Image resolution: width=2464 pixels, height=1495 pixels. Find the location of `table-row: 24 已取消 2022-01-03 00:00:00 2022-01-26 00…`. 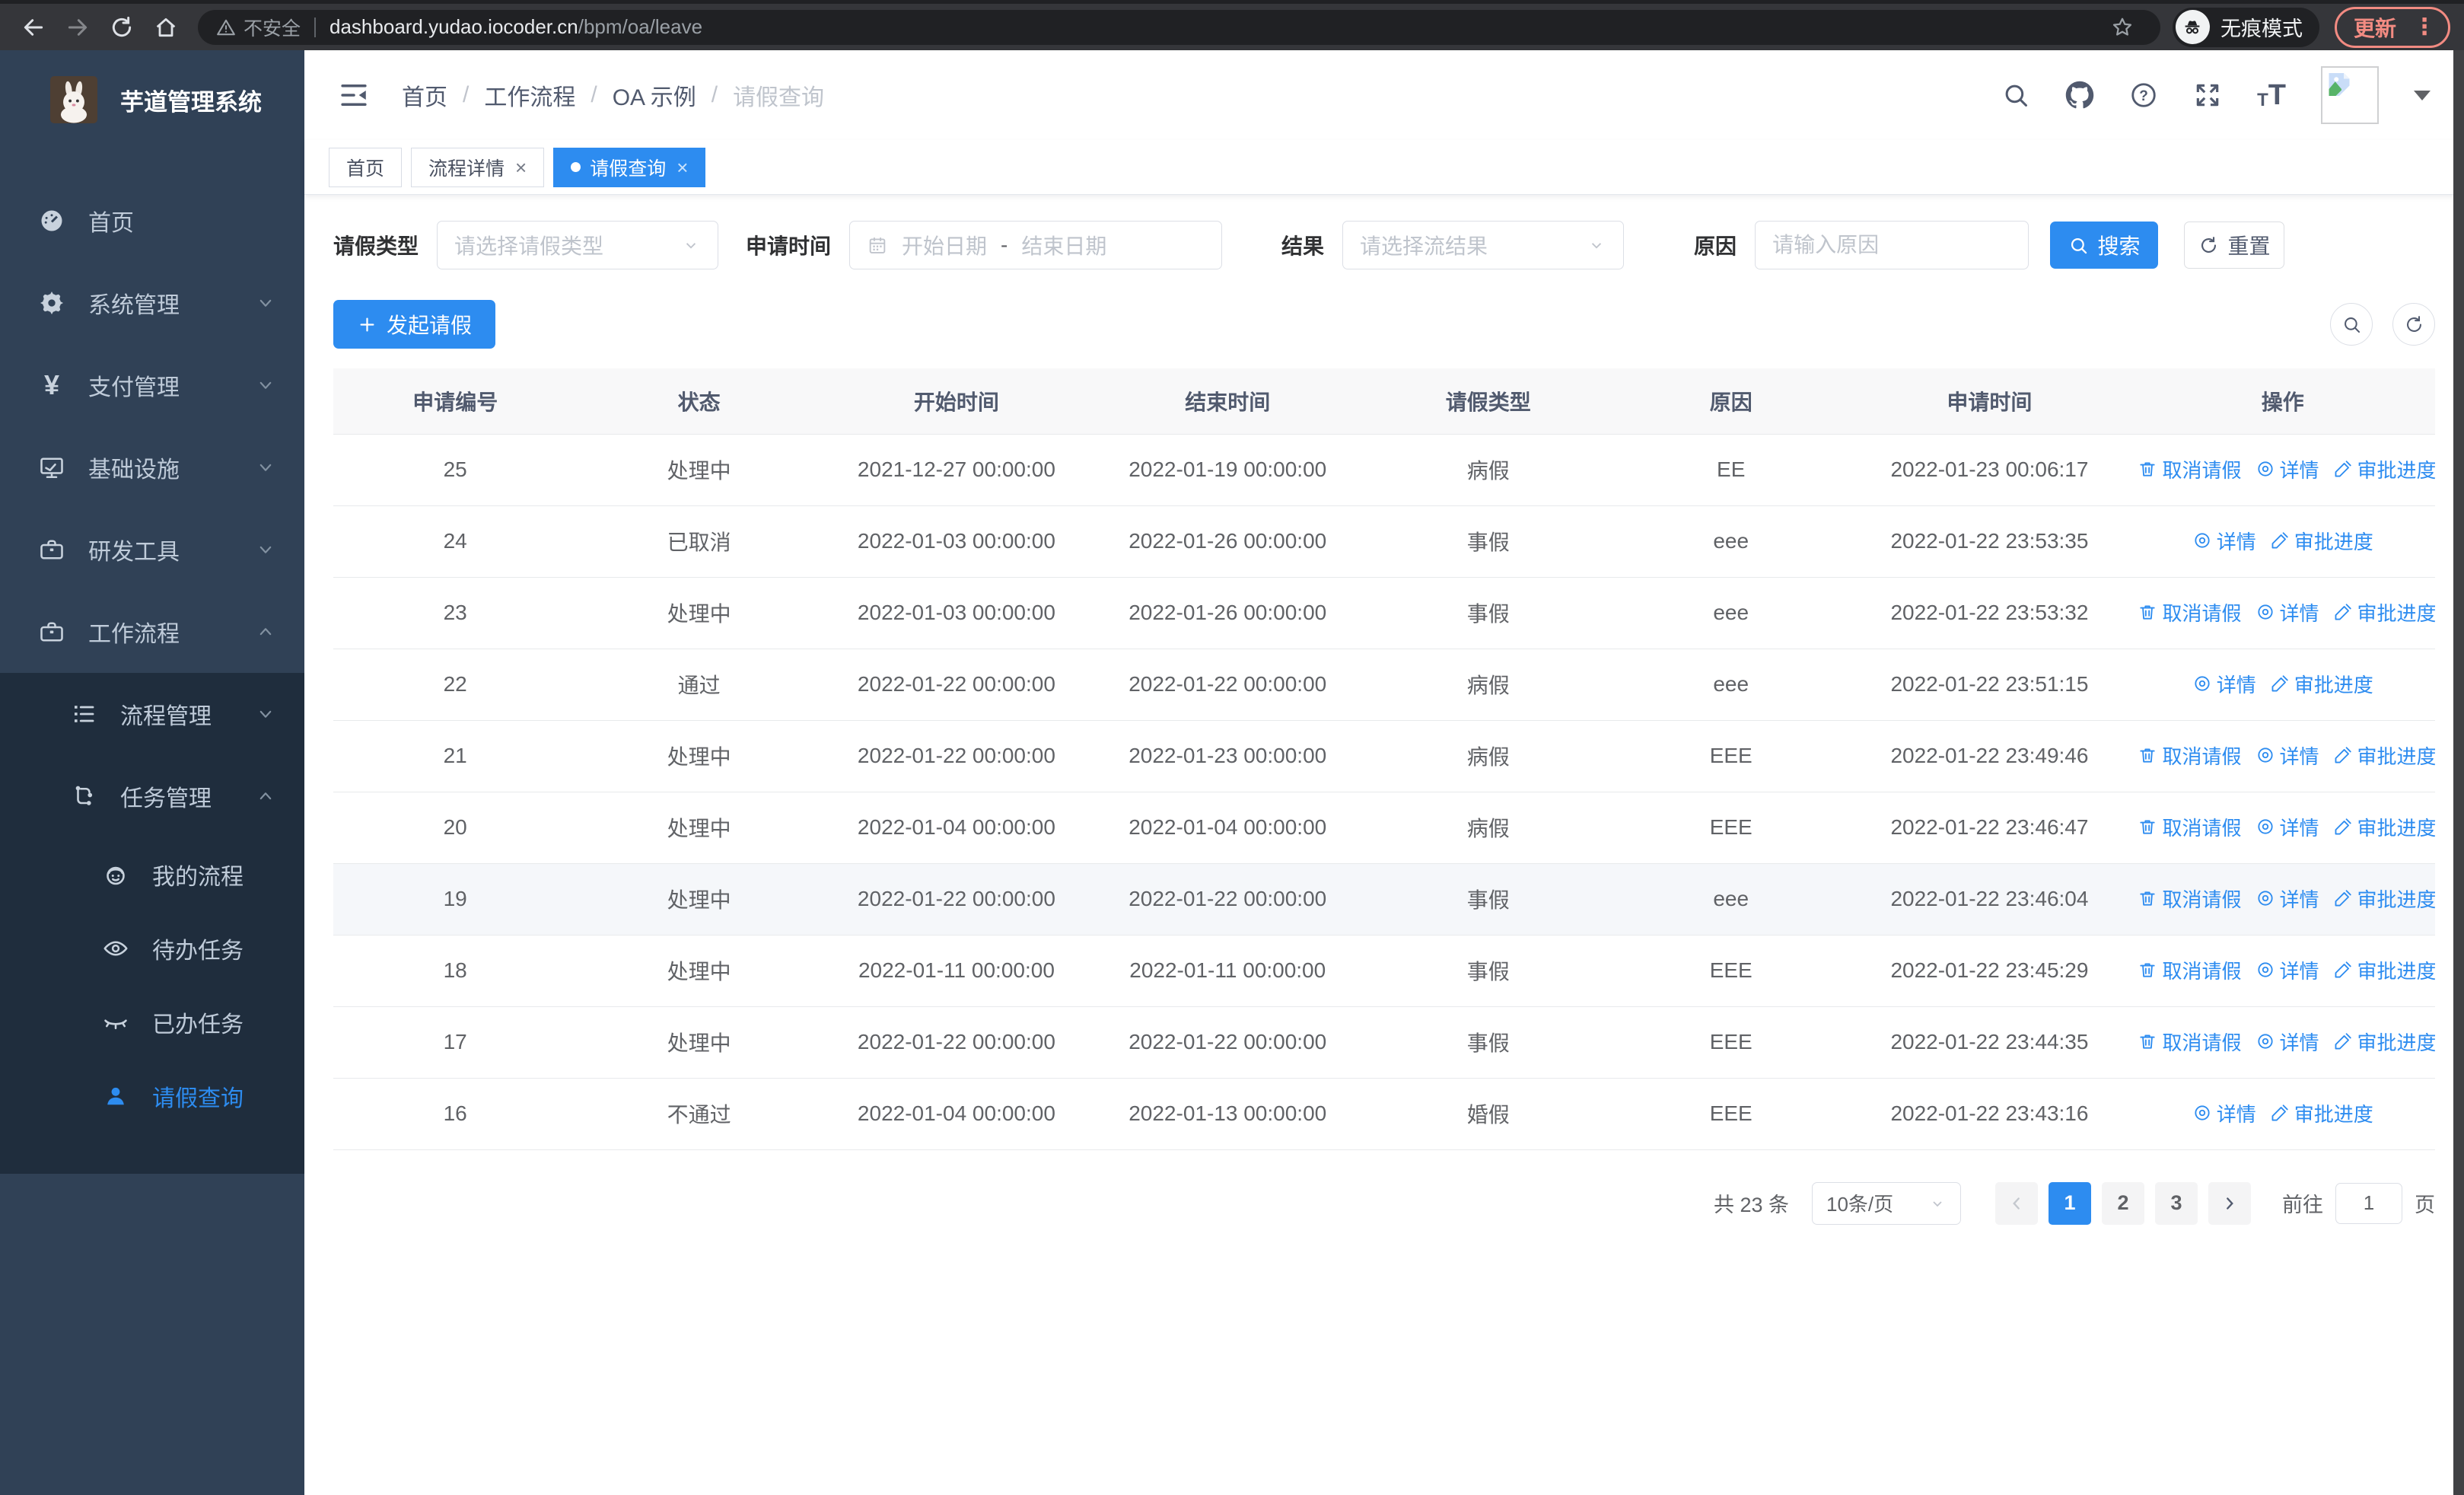

table-row: 24 已取消 2022-01-03 00:00:00 2022-01-26 00… is located at coordinates (1384, 542).